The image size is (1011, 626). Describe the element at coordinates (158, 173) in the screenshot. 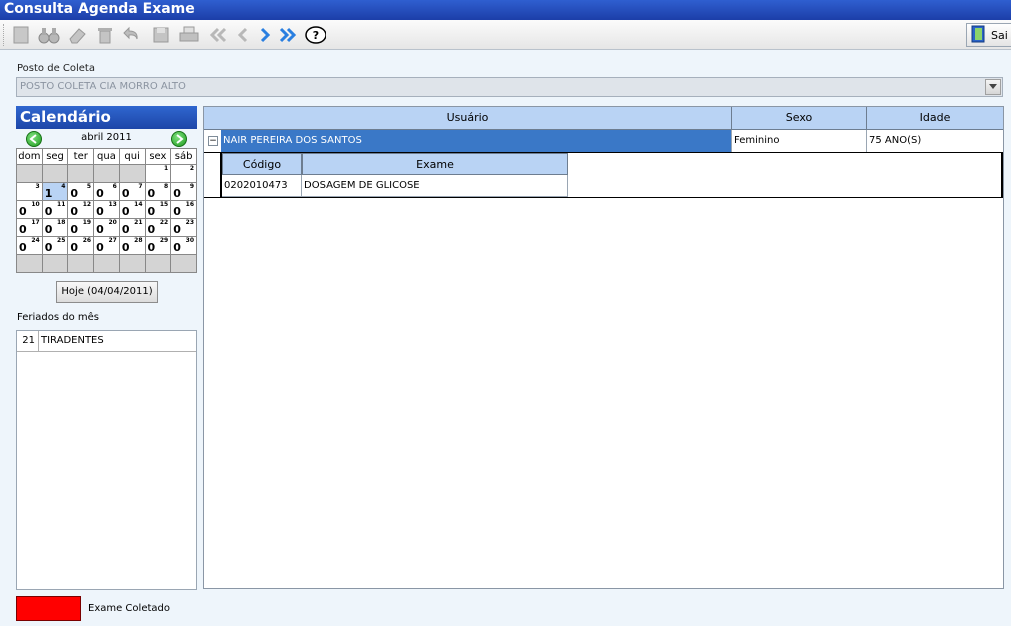

I see `calendar-day: 1` at that location.